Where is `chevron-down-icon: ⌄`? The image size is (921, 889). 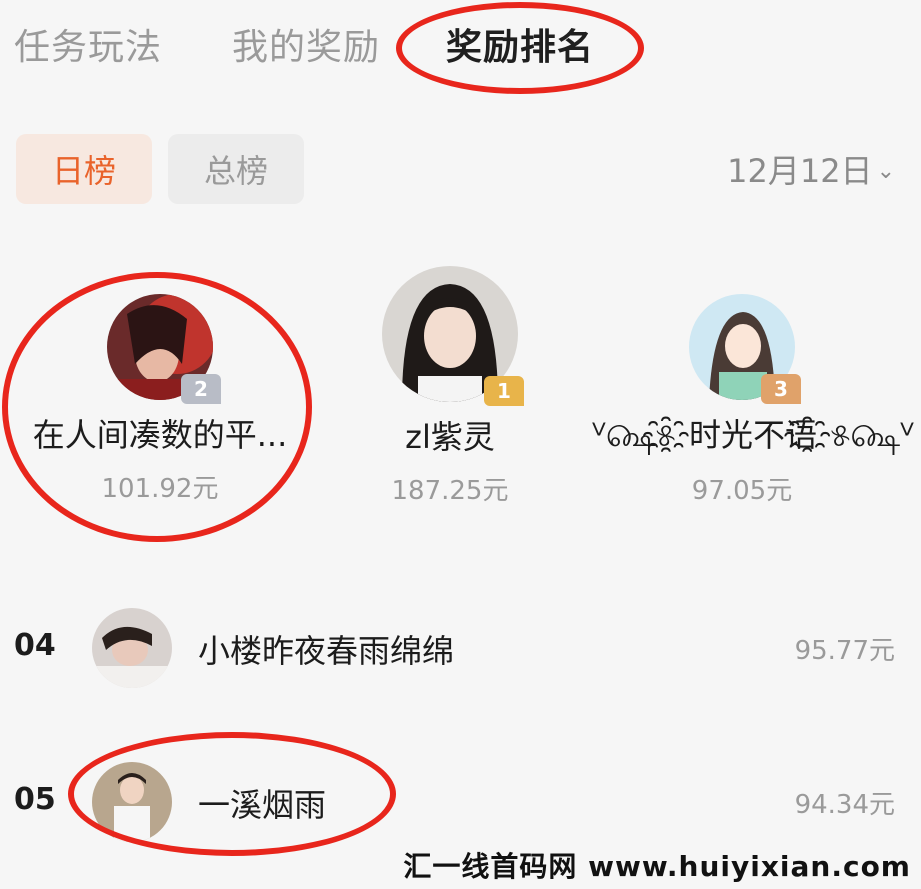
chevron-down-icon: ⌄ is located at coordinates (885, 171).